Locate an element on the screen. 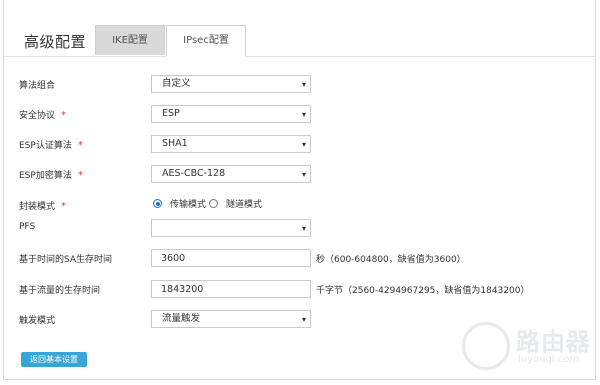 The height and width of the screenshot is (385, 600). tab-ipsec-config: IPsec配置 is located at coordinates (206, 41).